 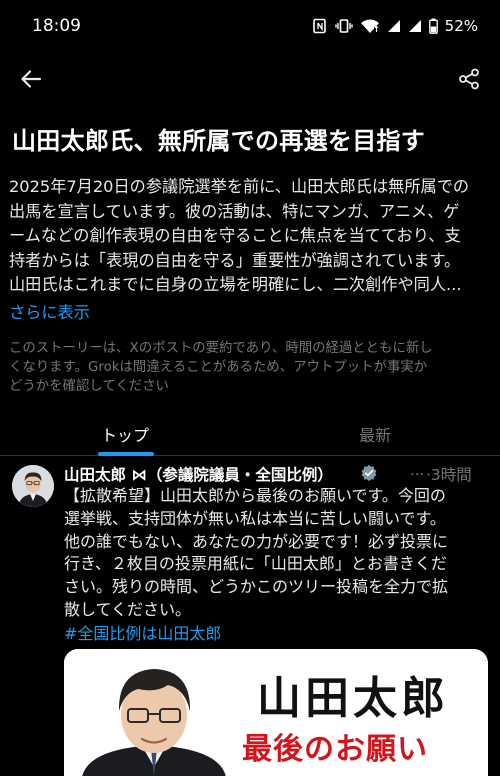 What do you see at coordinates (343, 26) in the screenshot?
I see `vibrate-icon` at bounding box center [343, 26].